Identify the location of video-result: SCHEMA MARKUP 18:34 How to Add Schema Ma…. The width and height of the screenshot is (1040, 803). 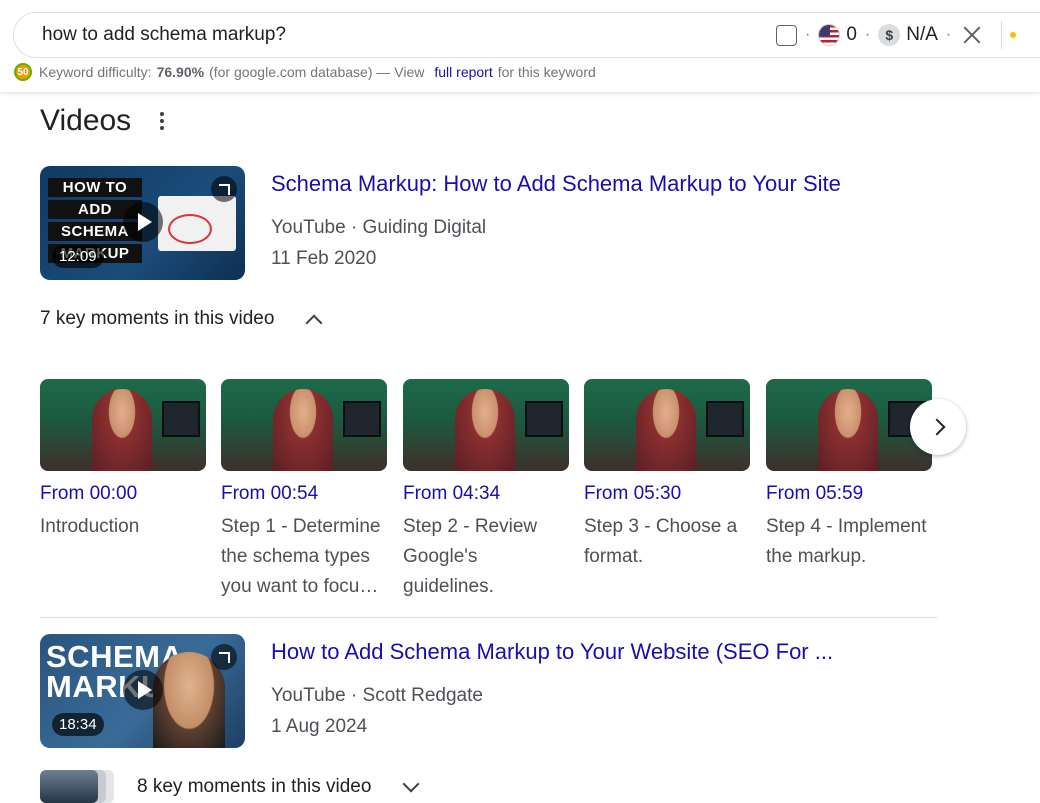
(436, 691).